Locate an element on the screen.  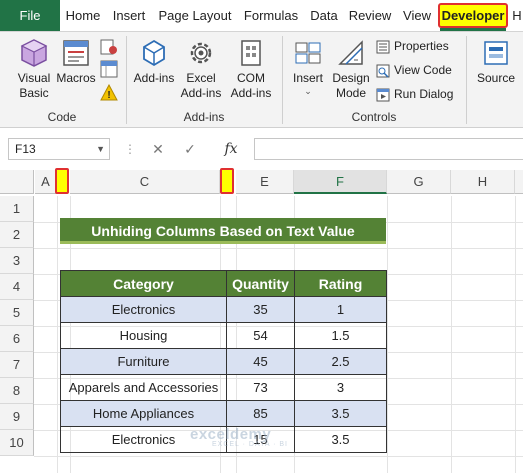
tab-page-layout: Page Layout is located at coordinates (195, 15).